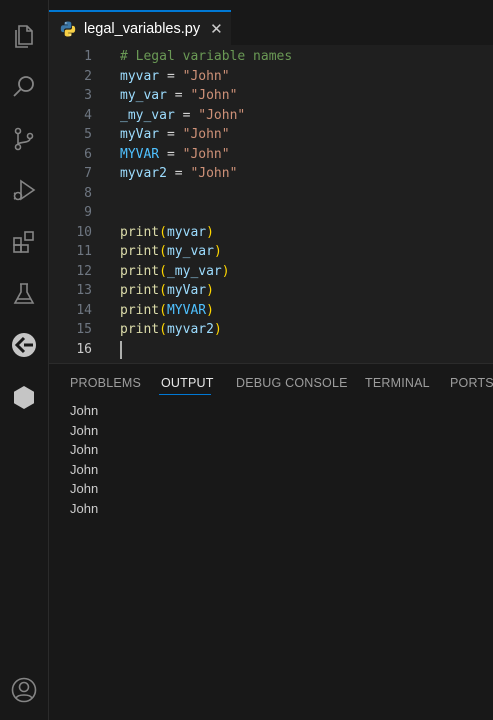  Describe the element at coordinates (84, 349) in the screenshot. I see `line-number: 16` at that location.